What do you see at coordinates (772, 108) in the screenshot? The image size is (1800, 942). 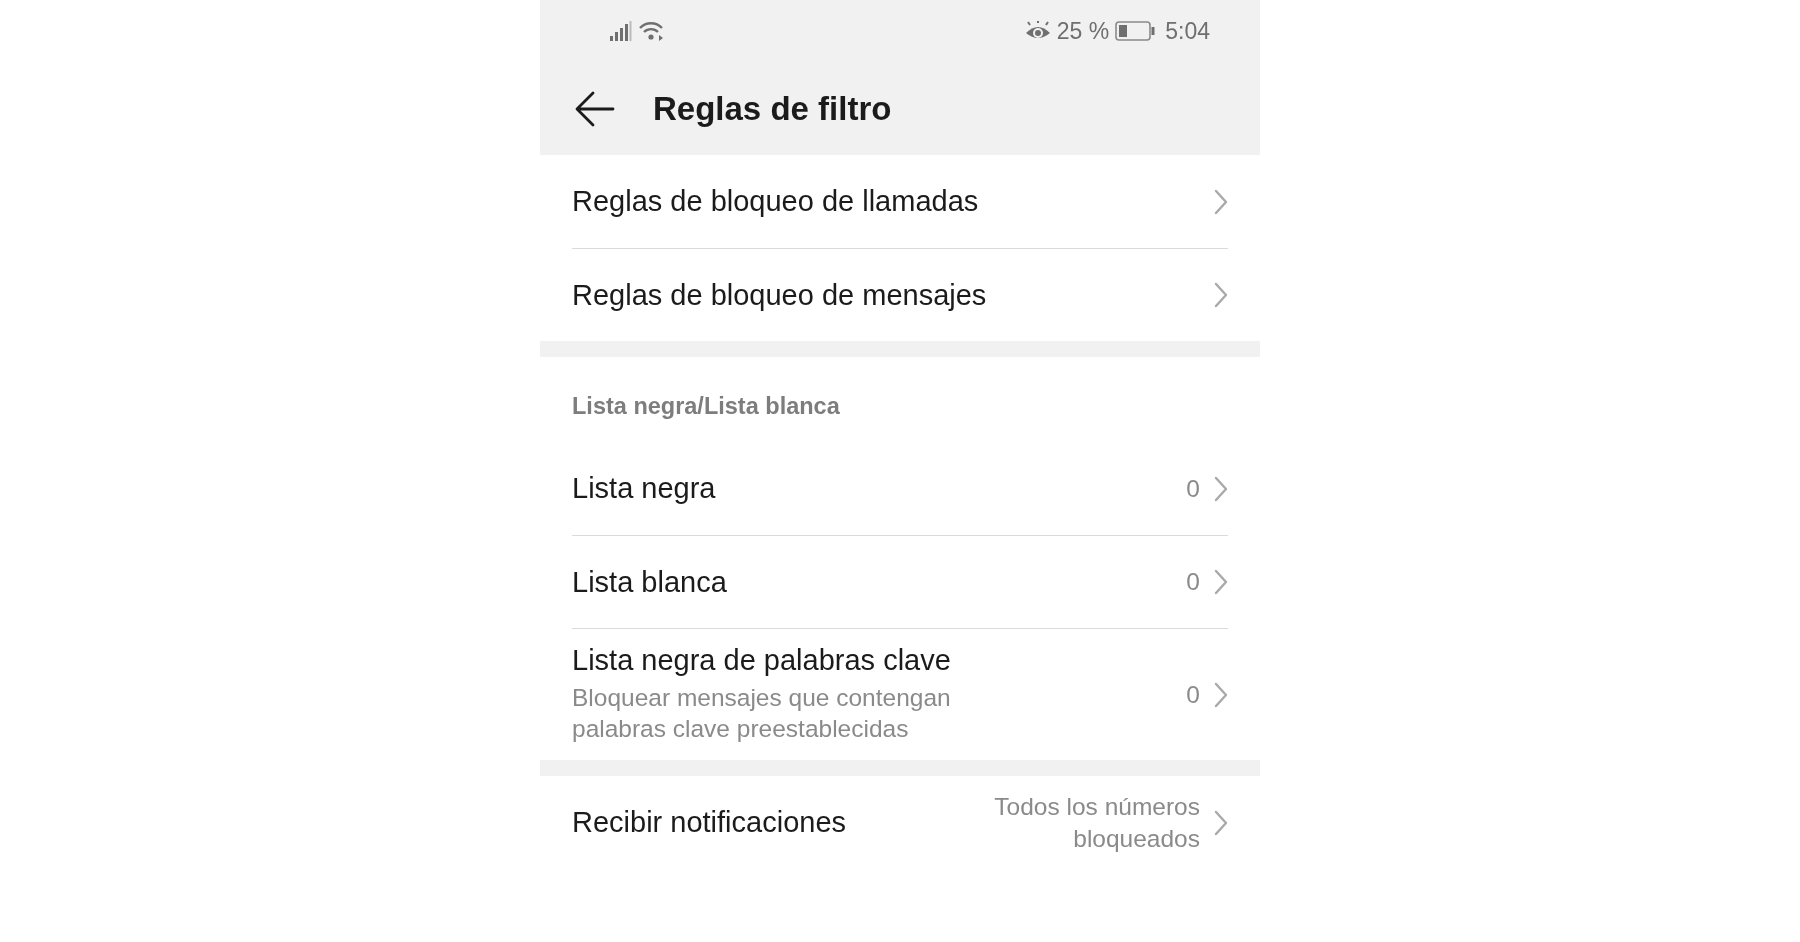 I see `screen-title: Reglas de filtro` at bounding box center [772, 108].